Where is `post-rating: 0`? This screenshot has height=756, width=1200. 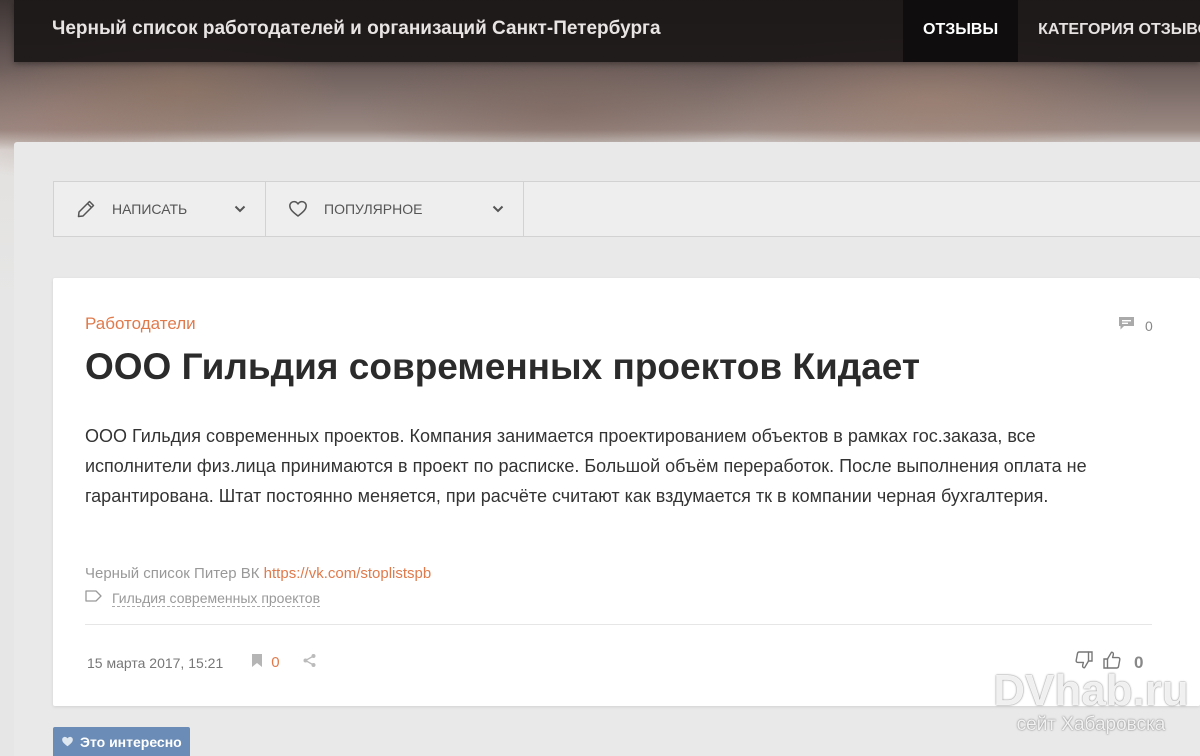
post-rating: 0 is located at coordinates (1139, 662).